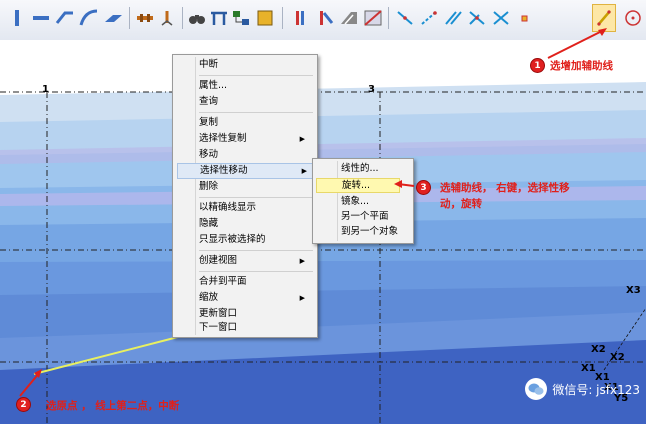 The height and width of the screenshot is (424, 646). I want to click on hierarchy-icon, so click(241, 18).